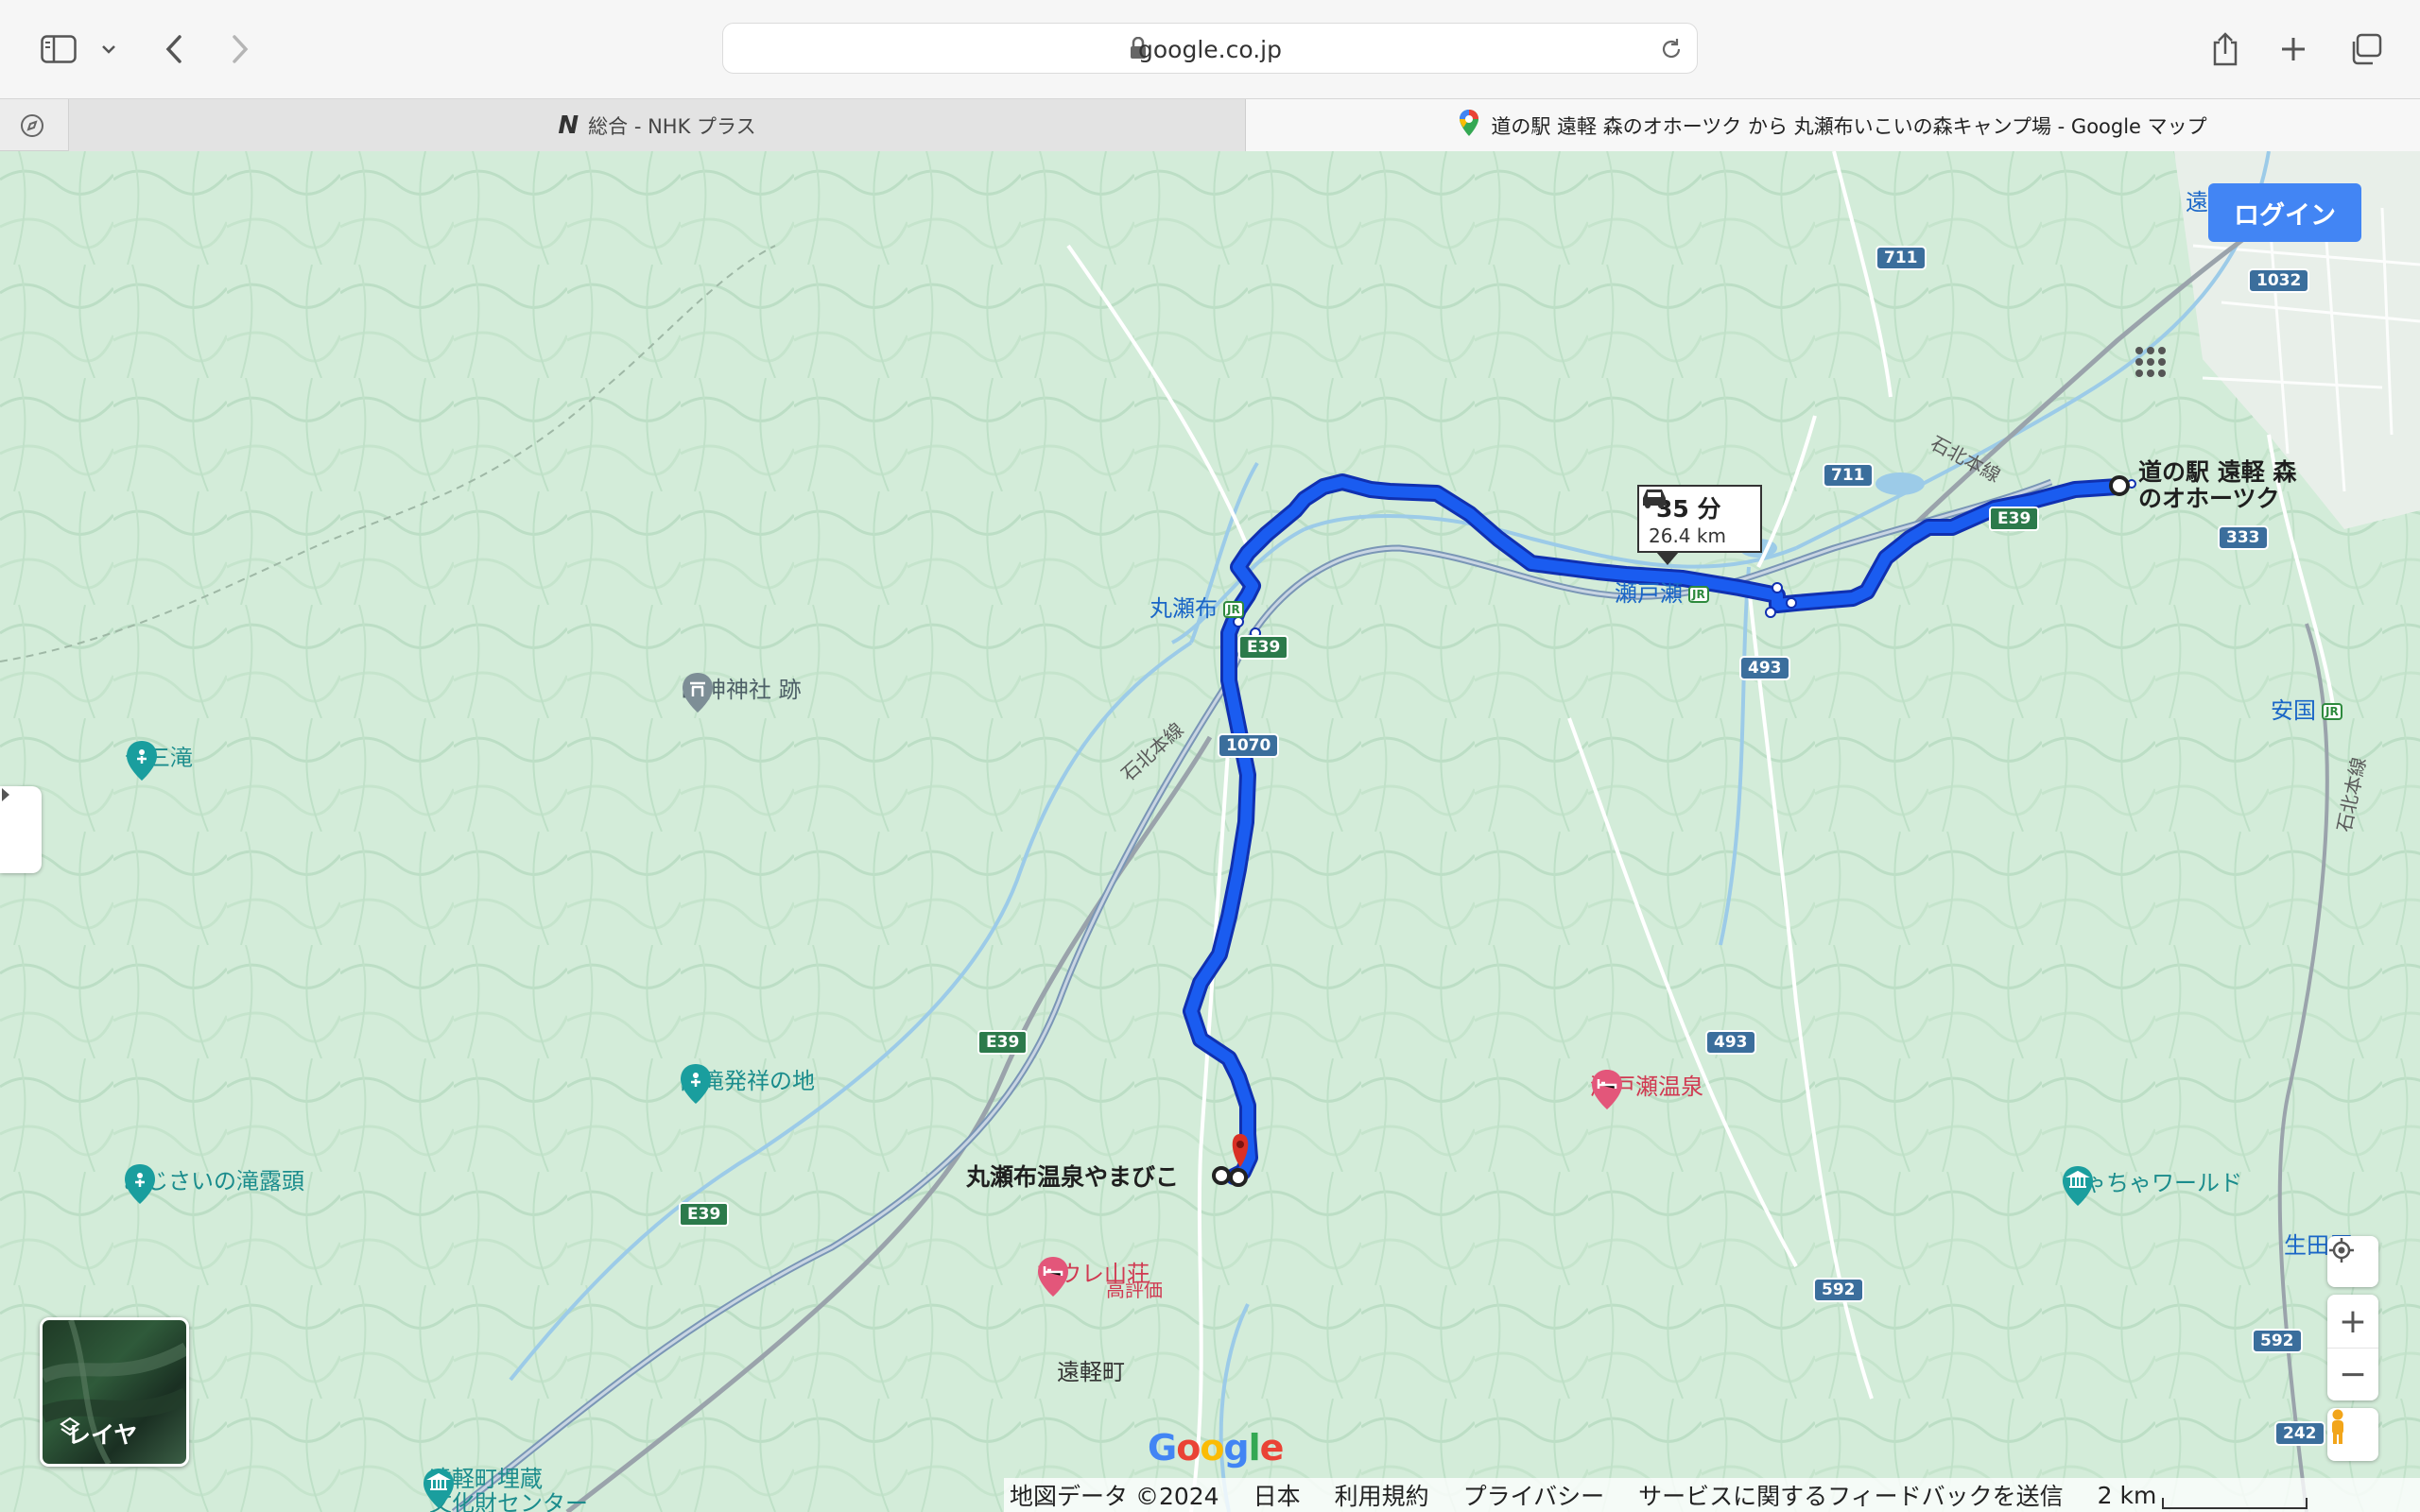 The height and width of the screenshot is (1512, 2420). What do you see at coordinates (2197, 202) in the screenshot?
I see `place-label: 遠` at bounding box center [2197, 202].